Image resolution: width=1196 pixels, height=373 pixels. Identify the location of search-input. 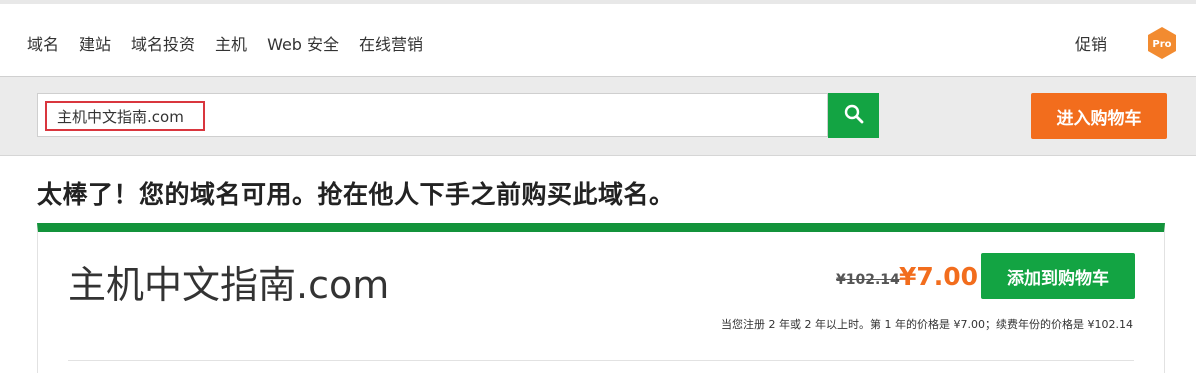
(125, 116).